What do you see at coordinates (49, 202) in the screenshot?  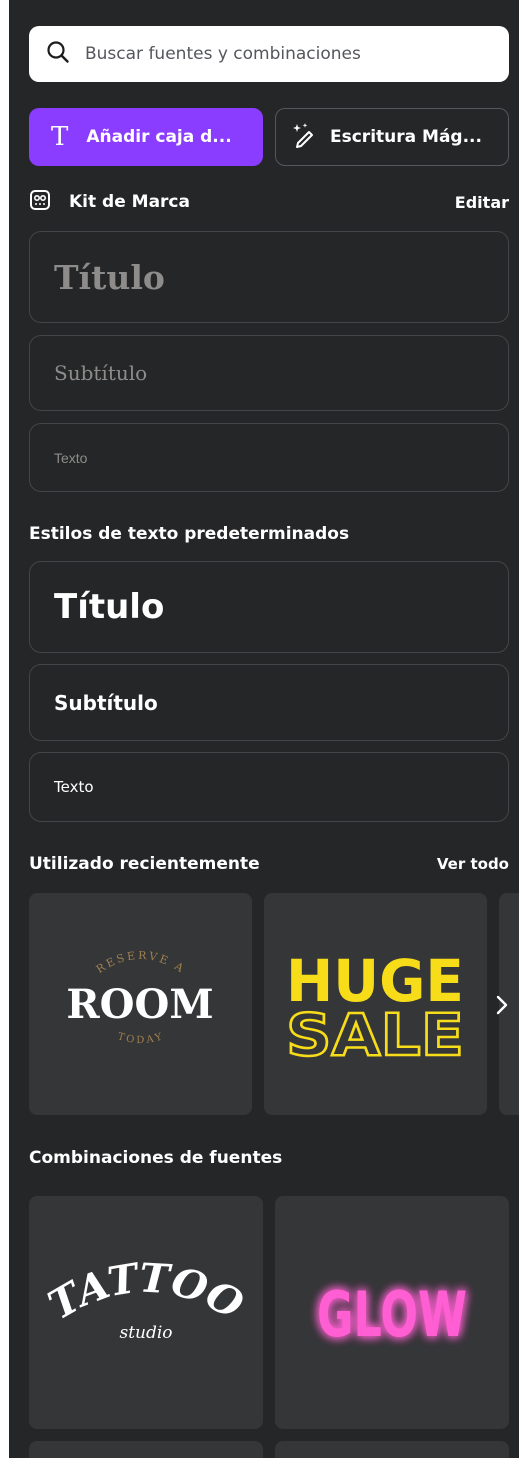 I see `brand-kit-icon` at bounding box center [49, 202].